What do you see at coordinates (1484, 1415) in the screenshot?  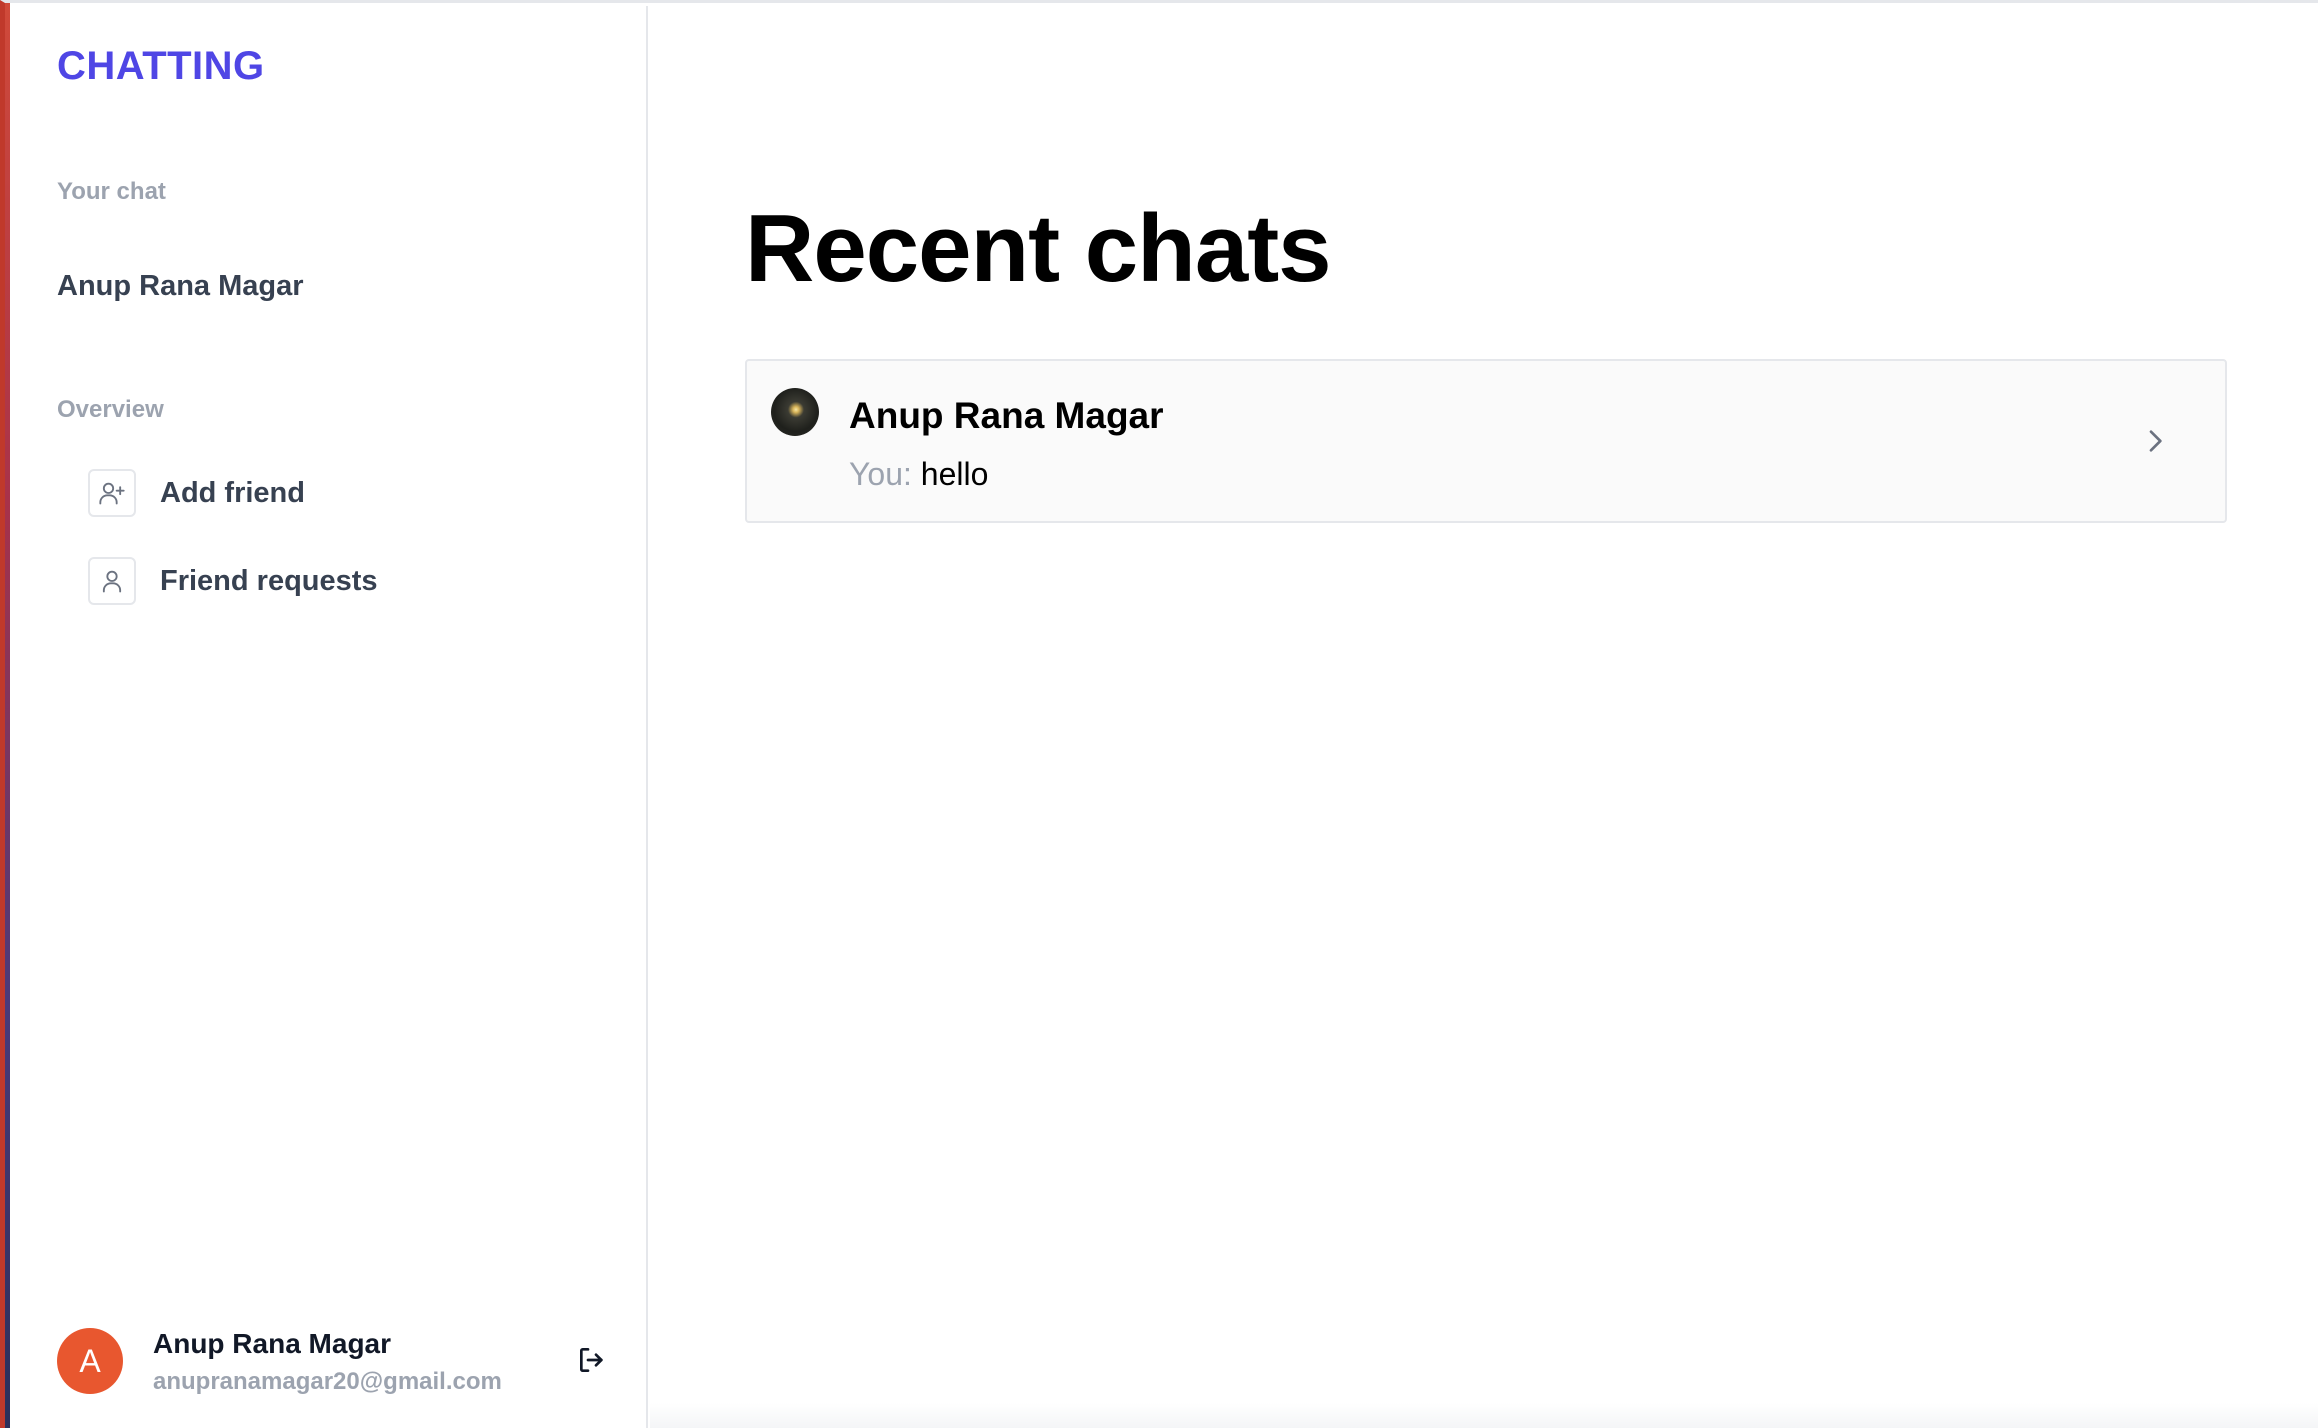 I see `window-bottom-fade` at bounding box center [1484, 1415].